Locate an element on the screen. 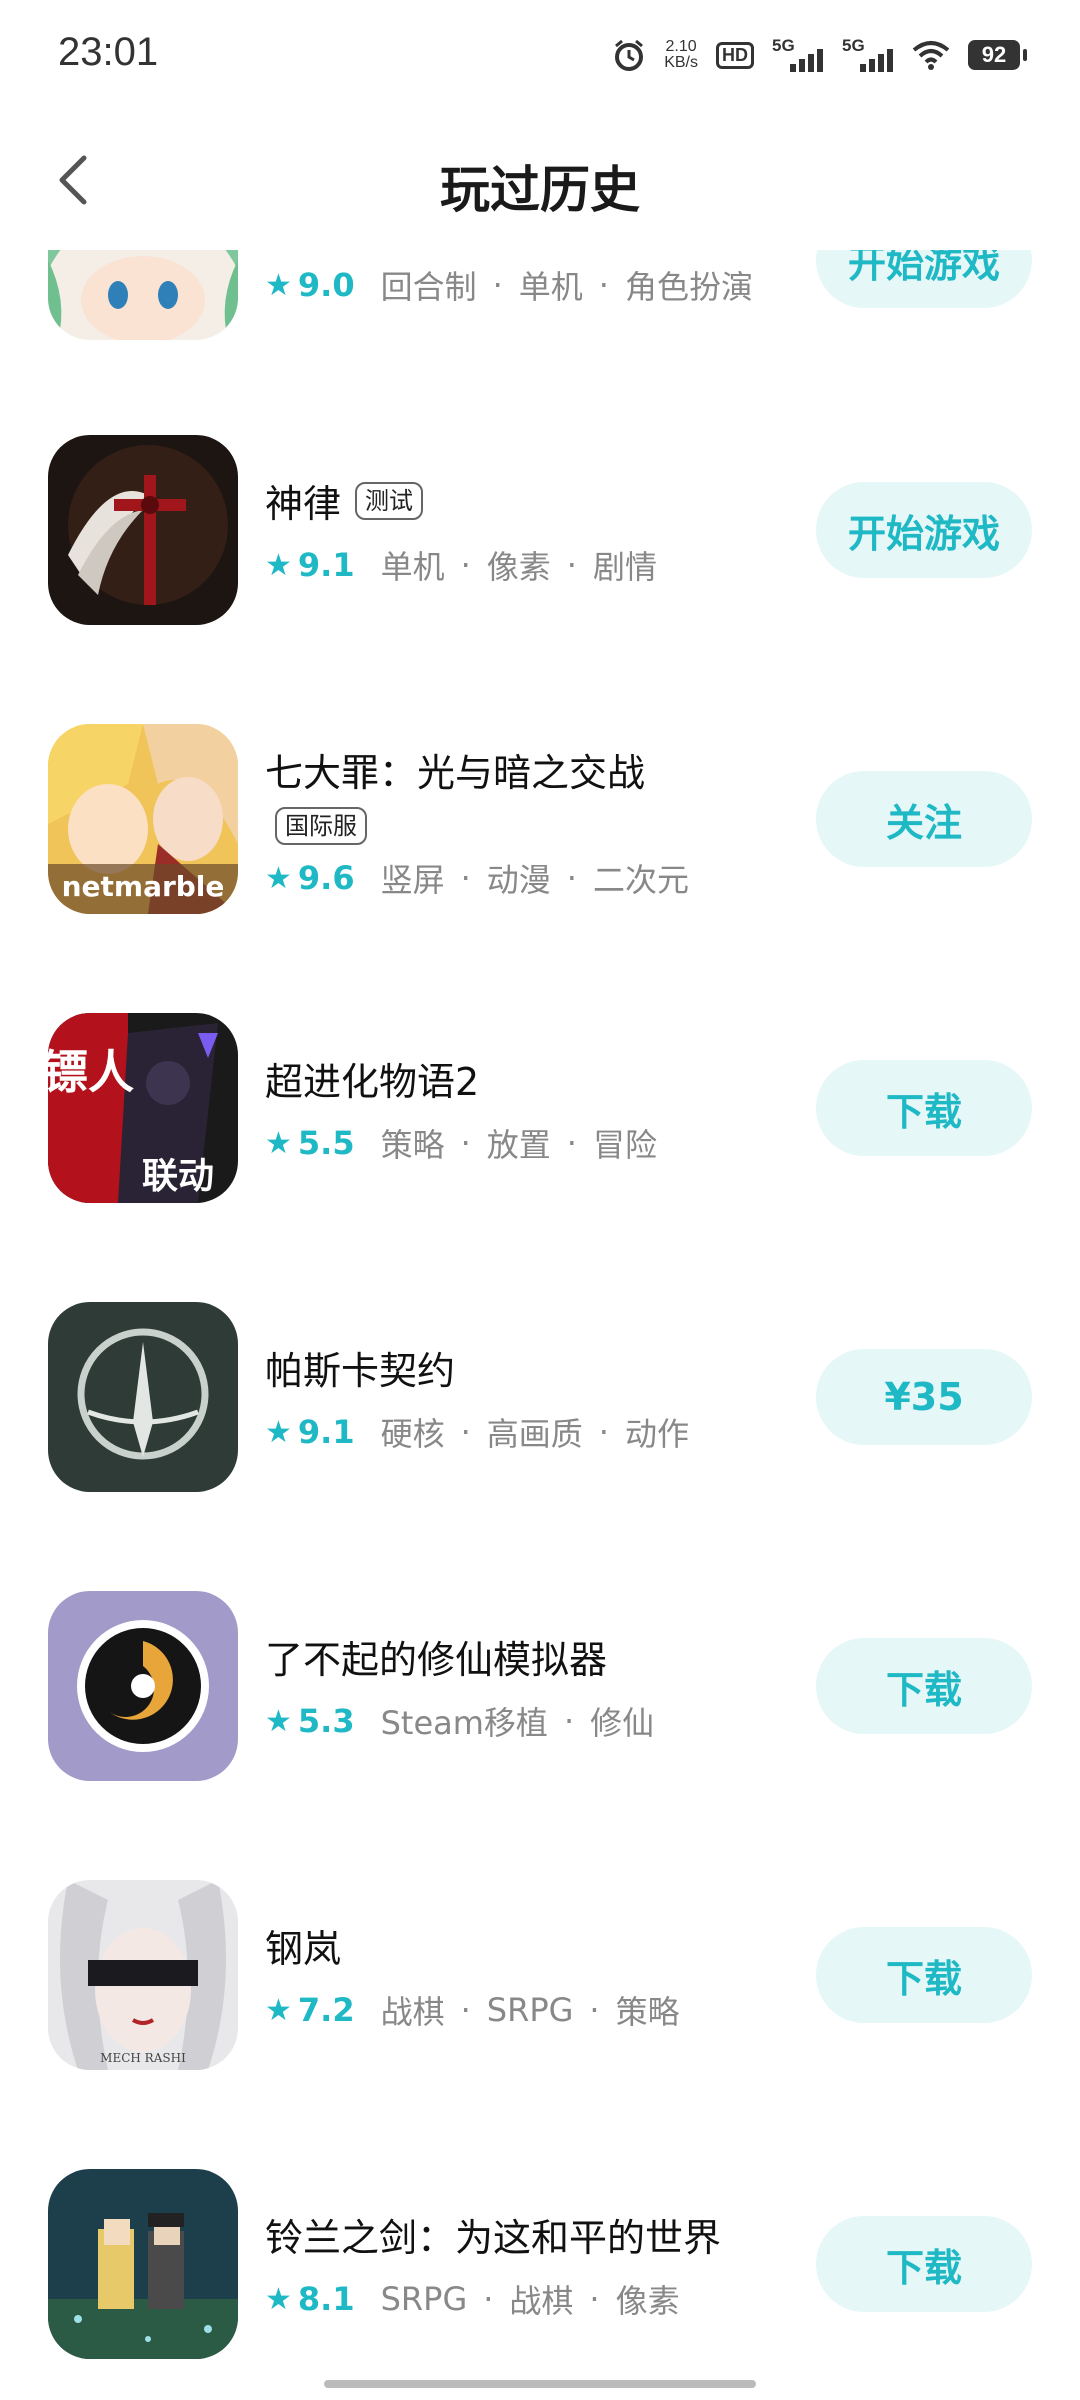 This screenshot has width=1080, height=2400. tag: 修仙 is located at coordinates (622, 1723).